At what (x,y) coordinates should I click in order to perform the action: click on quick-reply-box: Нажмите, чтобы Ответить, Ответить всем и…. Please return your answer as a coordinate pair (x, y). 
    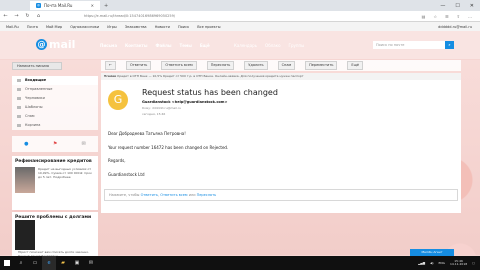
    Looking at the image, I should click on (281, 195).